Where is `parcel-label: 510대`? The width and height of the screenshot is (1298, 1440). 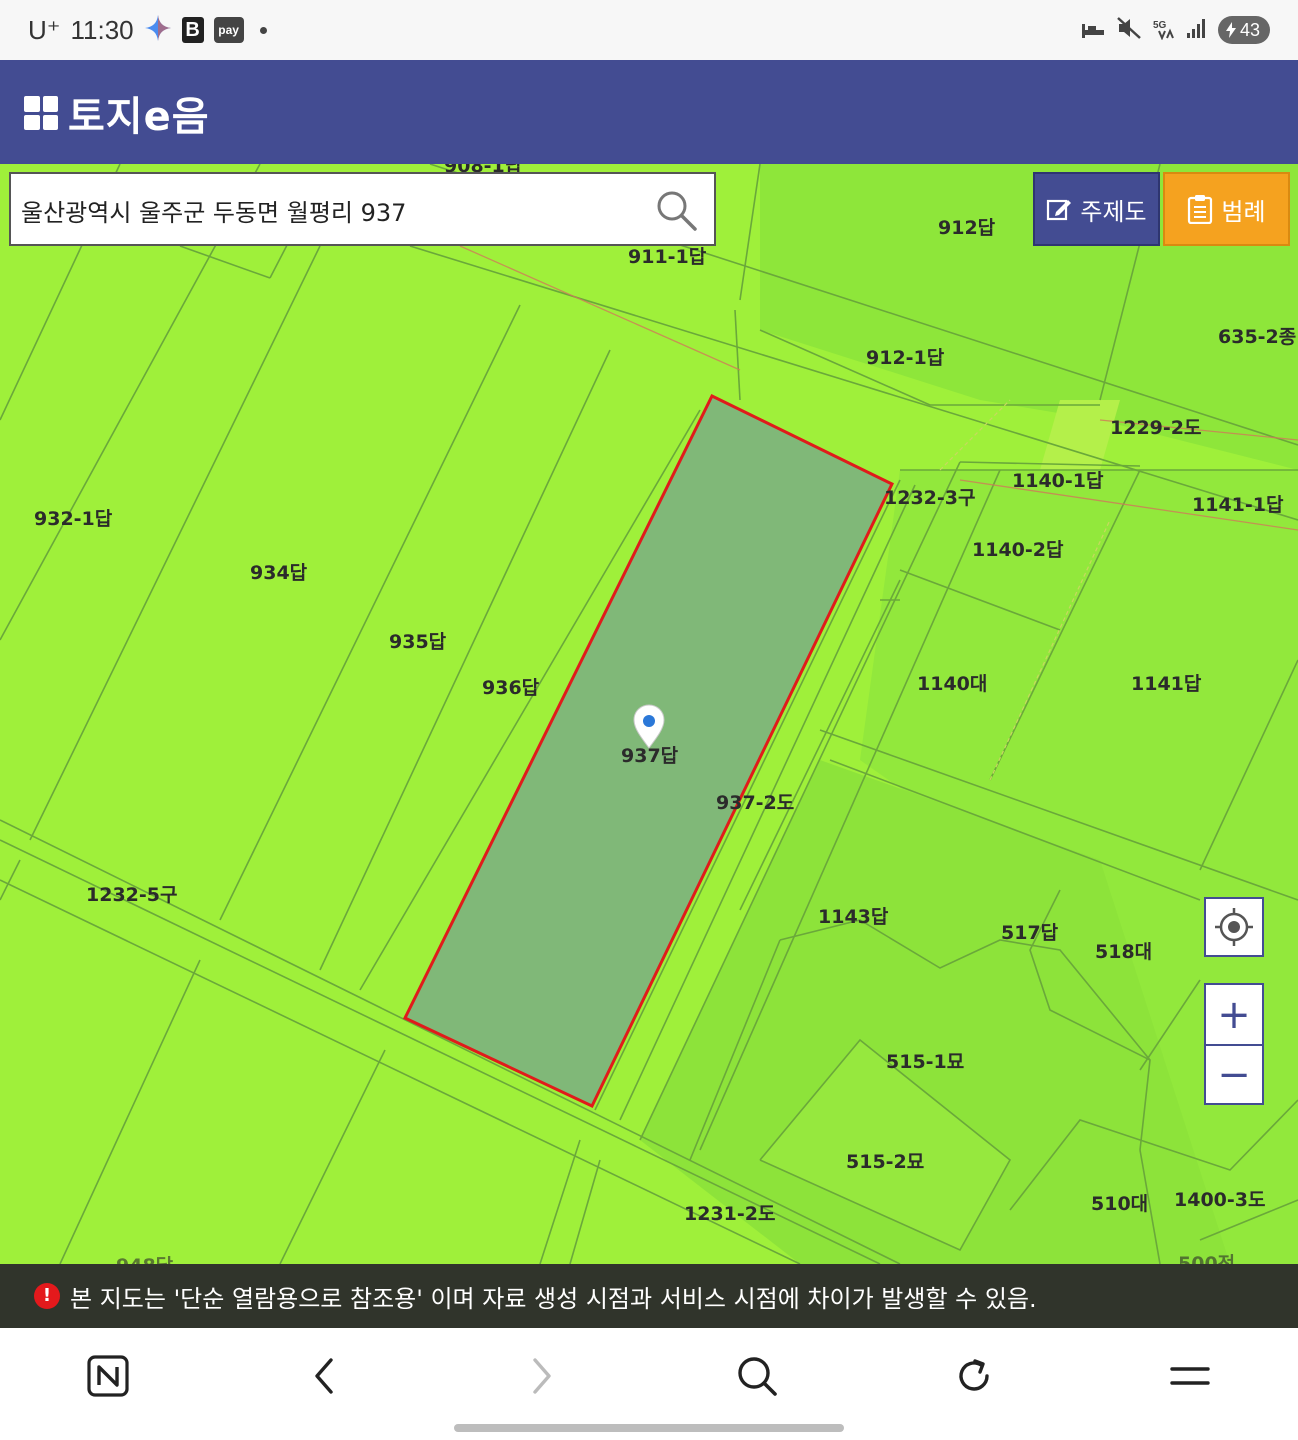
parcel-label: 510대 is located at coordinates (1119, 1204).